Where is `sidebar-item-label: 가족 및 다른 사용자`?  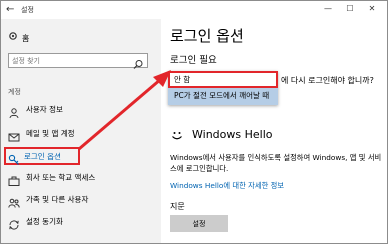 sidebar-item-label: 가족 및 다른 사용자 is located at coordinates (57, 199).